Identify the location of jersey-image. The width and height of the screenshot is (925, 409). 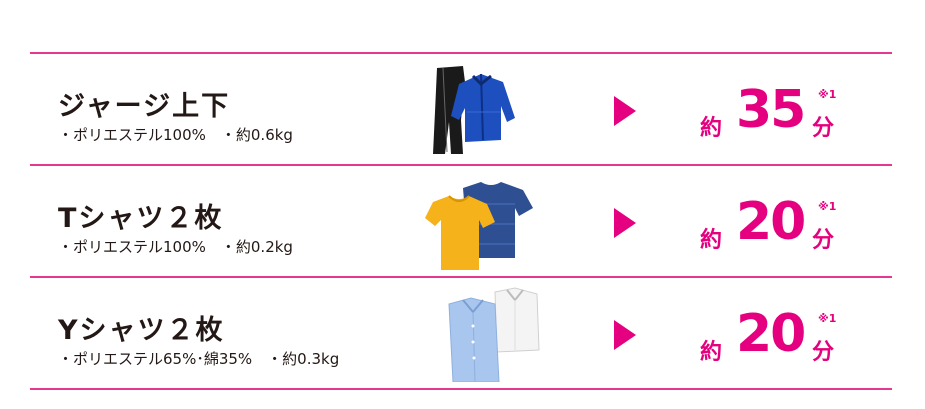
(474, 110).